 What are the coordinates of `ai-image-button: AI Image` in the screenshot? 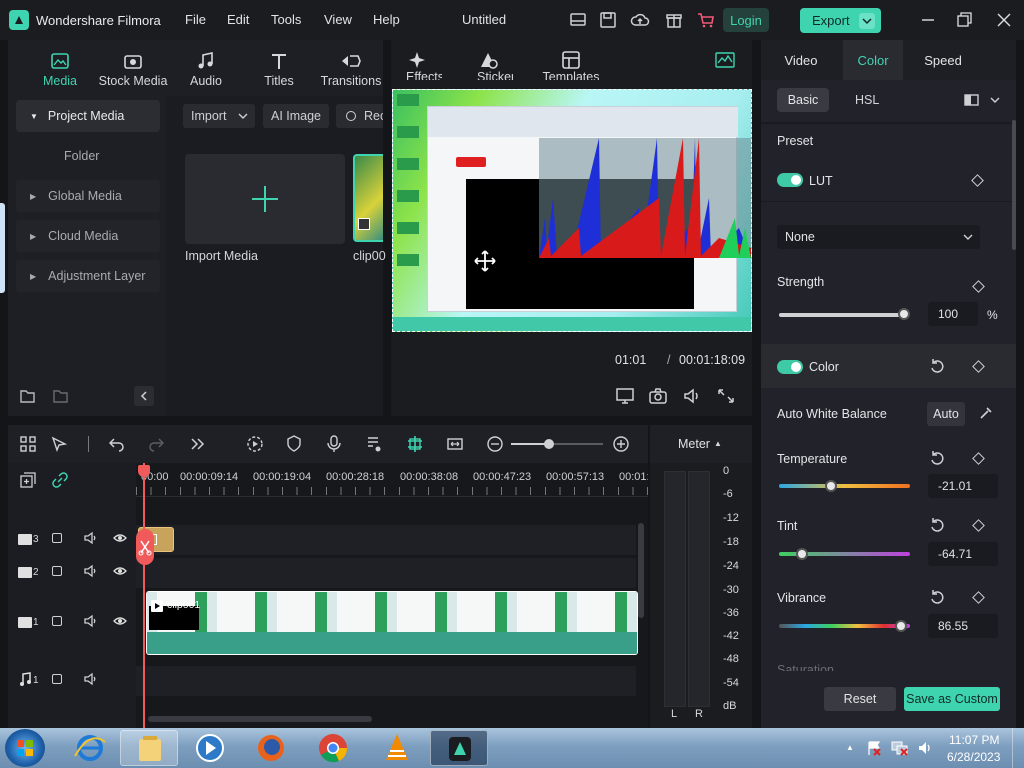 It's located at (296, 116).